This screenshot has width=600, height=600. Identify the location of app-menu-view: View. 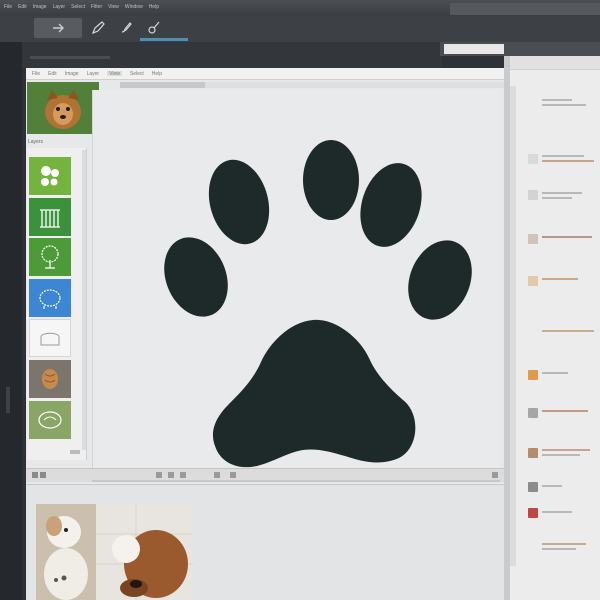
(113, 7).